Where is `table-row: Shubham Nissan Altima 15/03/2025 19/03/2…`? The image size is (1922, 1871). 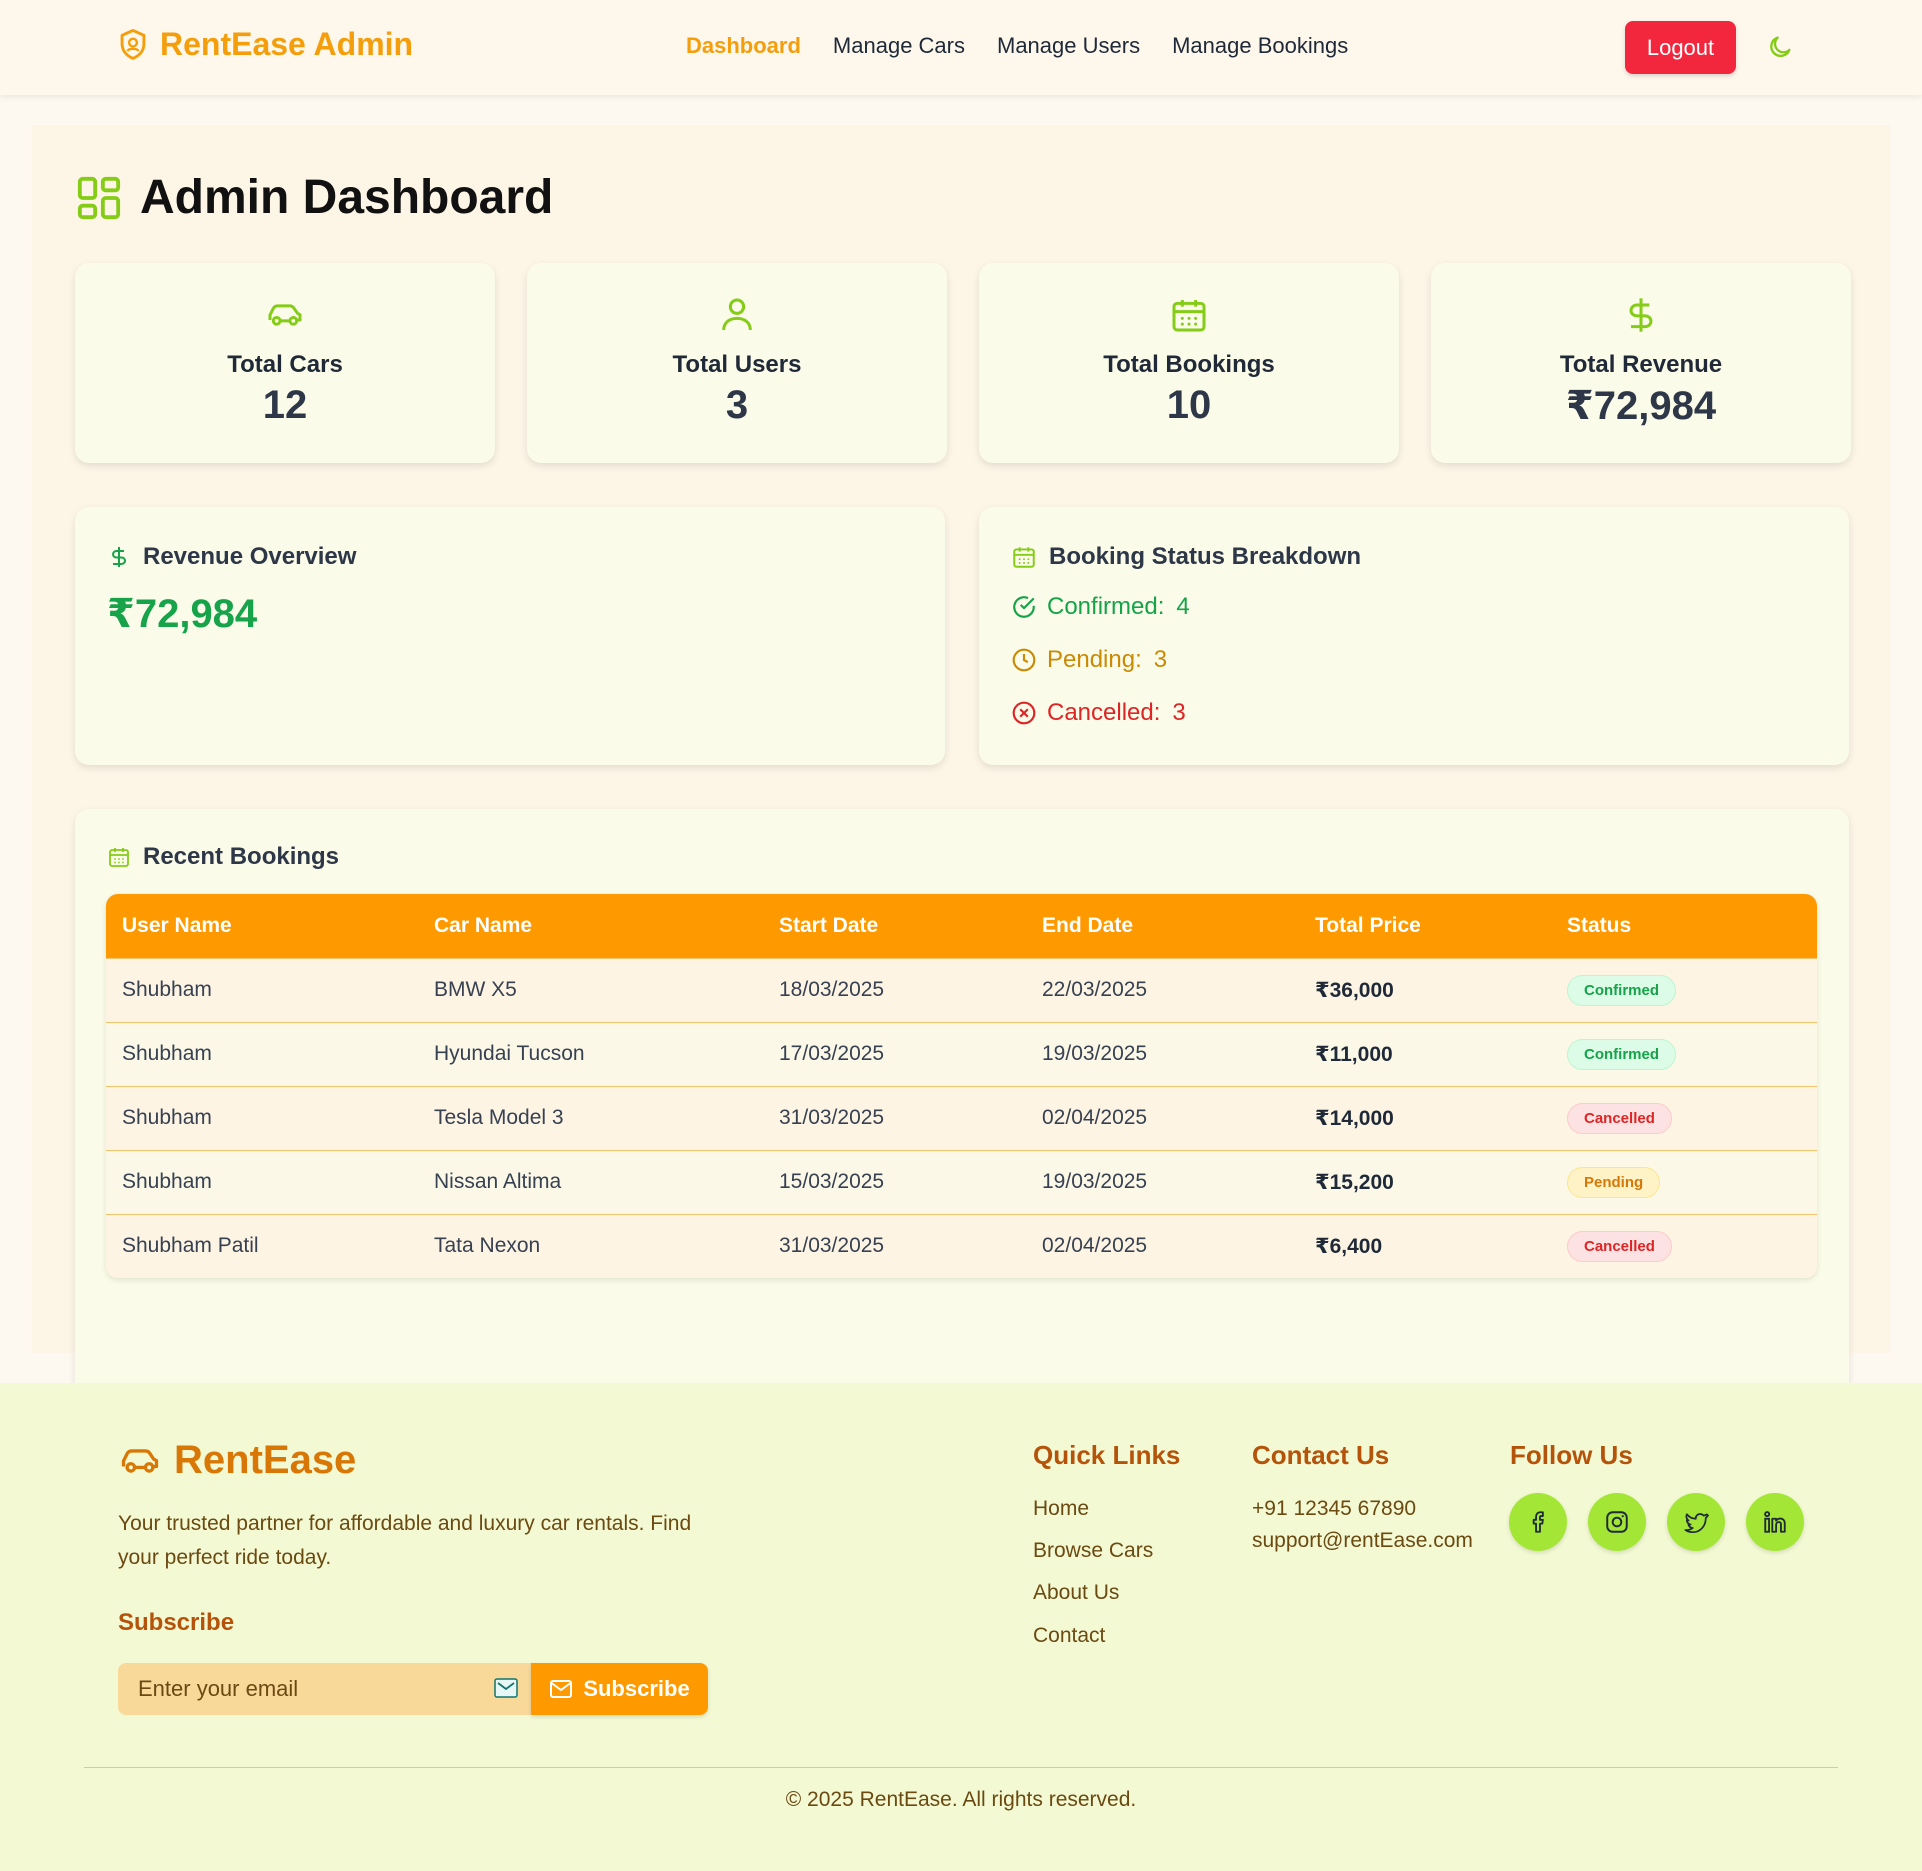
table-row: Shubham Nissan Altima 15/03/2025 19/03/2… is located at coordinates (961, 1182).